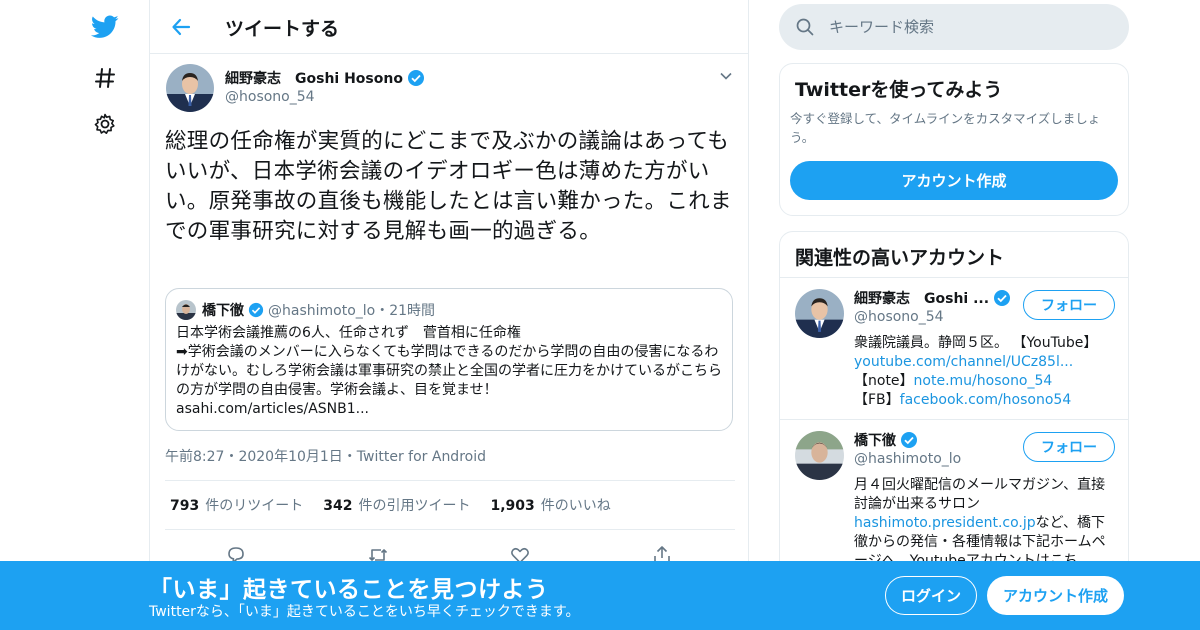 This screenshot has width=1200, height=630. I want to click on stat-number: 793, so click(185, 506).